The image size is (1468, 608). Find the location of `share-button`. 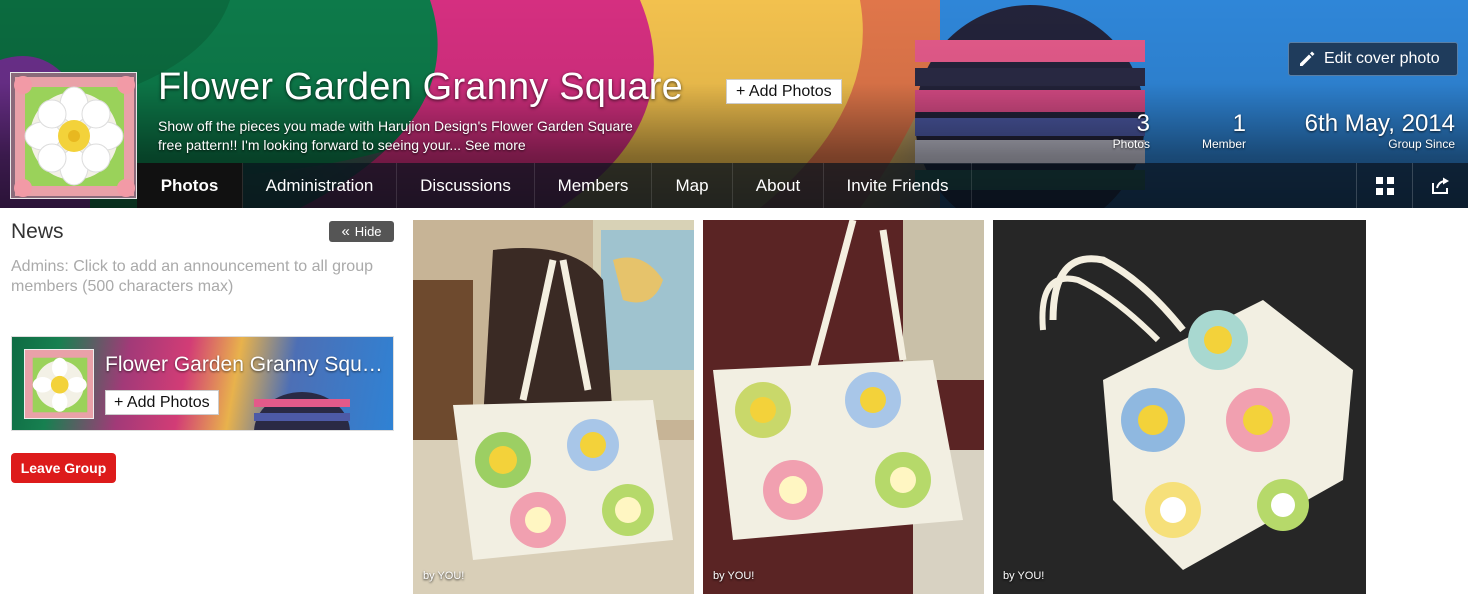

share-button is located at coordinates (1440, 185).